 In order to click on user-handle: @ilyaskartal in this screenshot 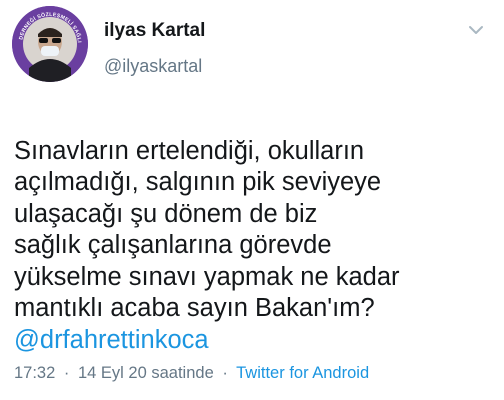, I will do `click(153, 66)`.